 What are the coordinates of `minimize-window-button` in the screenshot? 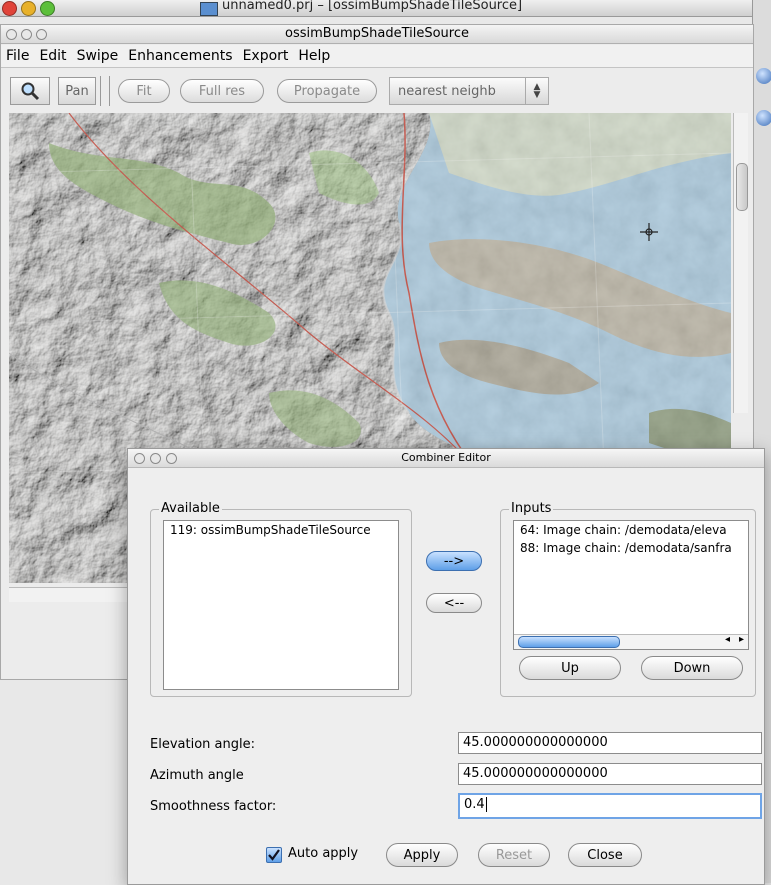 It's located at (28, 8).